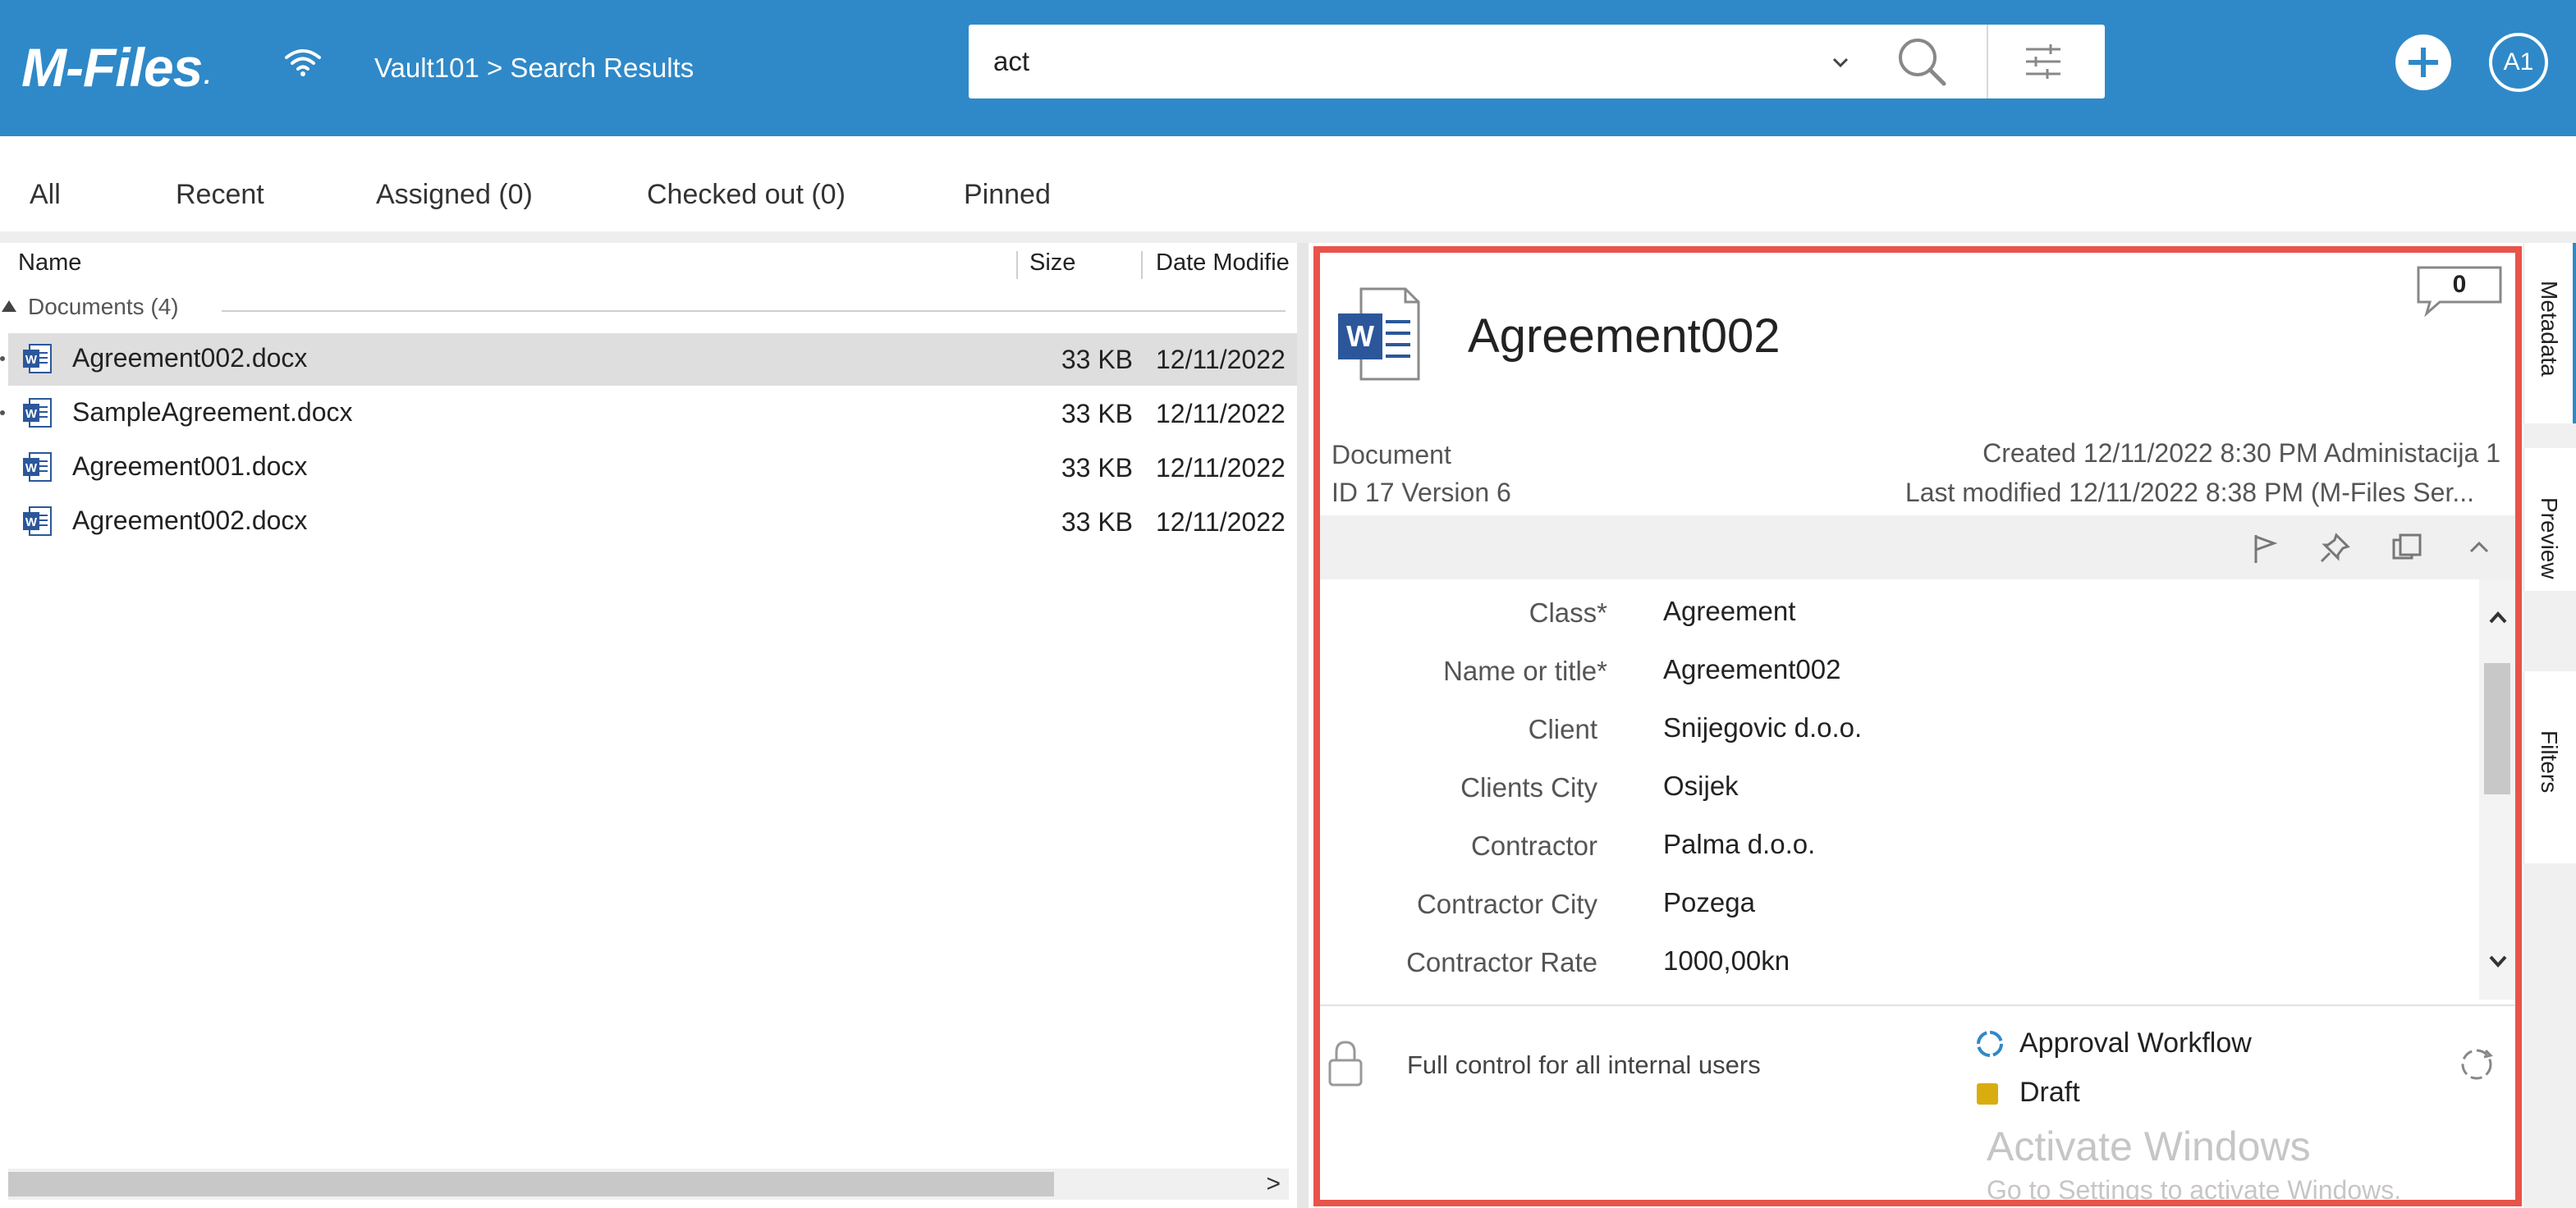 The width and height of the screenshot is (2576, 1208). What do you see at coordinates (2479, 548) in the screenshot?
I see `collapse-up-icon` at bounding box center [2479, 548].